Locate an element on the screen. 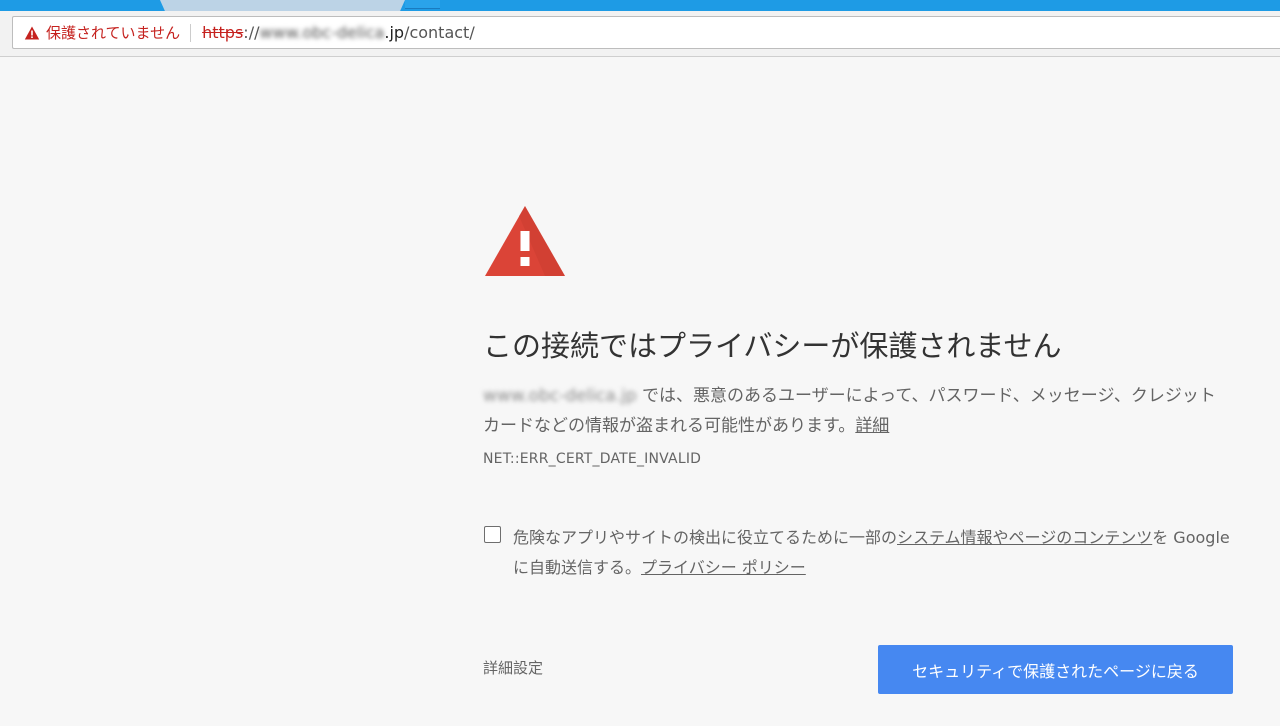 The height and width of the screenshot is (726, 1280). url-host-redacted: www.obc-delica is located at coordinates (322, 32).